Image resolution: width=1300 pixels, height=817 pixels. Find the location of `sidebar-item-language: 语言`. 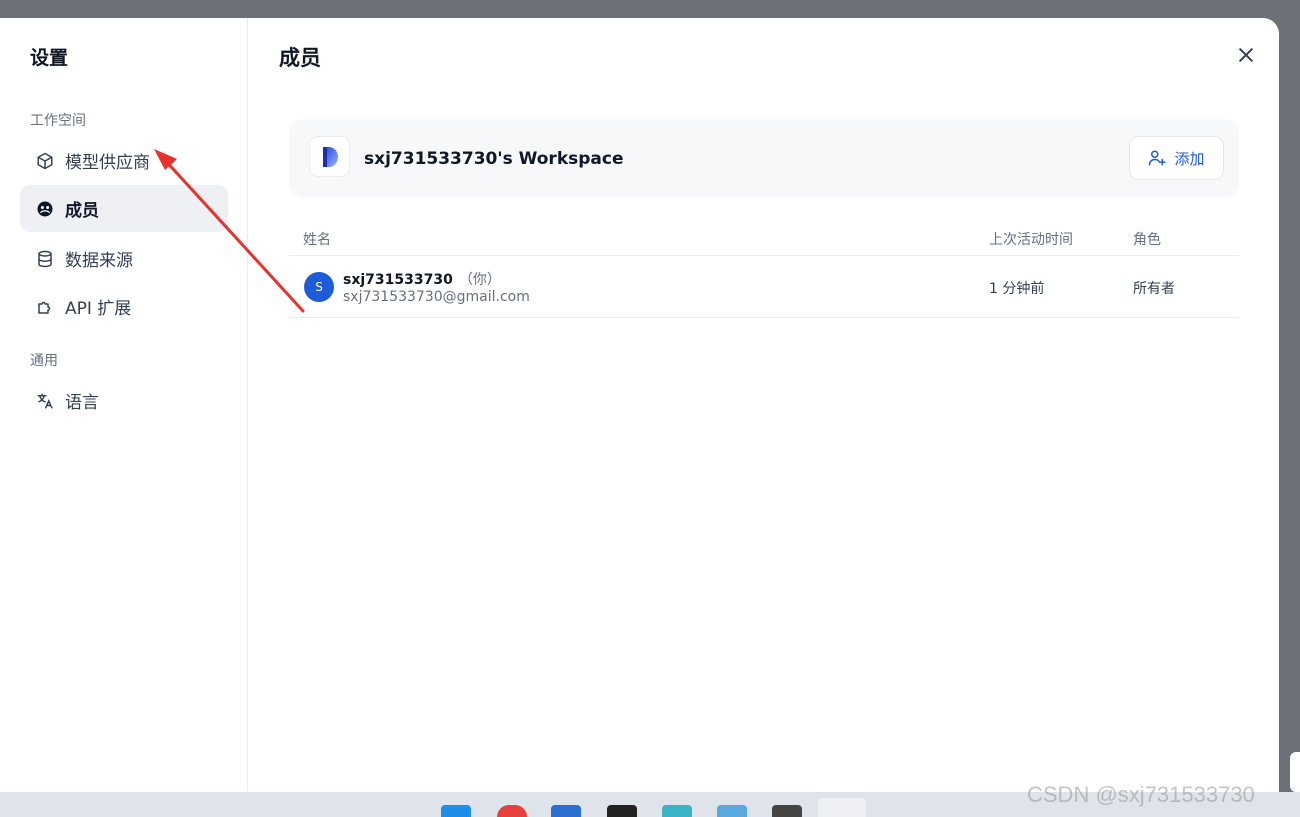

sidebar-item-language: 语言 is located at coordinates (124, 400).